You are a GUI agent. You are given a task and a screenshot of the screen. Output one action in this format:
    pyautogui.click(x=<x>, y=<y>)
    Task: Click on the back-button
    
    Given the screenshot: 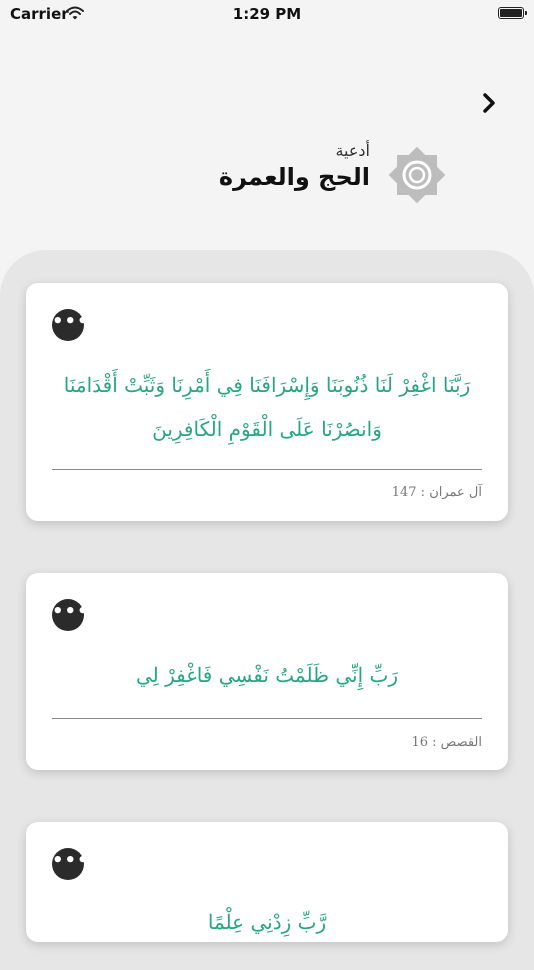 What is the action you would take?
    pyautogui.click(x=490, y=103)
    